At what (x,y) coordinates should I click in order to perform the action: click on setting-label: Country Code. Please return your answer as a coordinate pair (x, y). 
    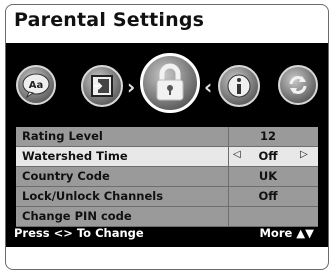
    Looking at the image, I should click on (66, 176).